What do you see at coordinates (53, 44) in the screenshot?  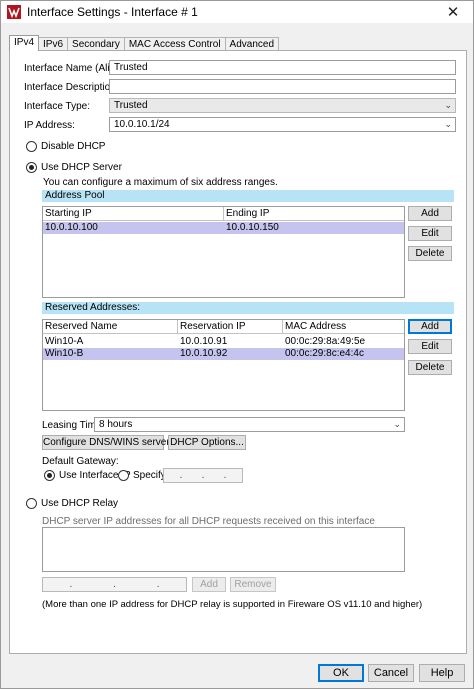 I see `tab-ipv6: IPv6` at bounding box center [53, 44].